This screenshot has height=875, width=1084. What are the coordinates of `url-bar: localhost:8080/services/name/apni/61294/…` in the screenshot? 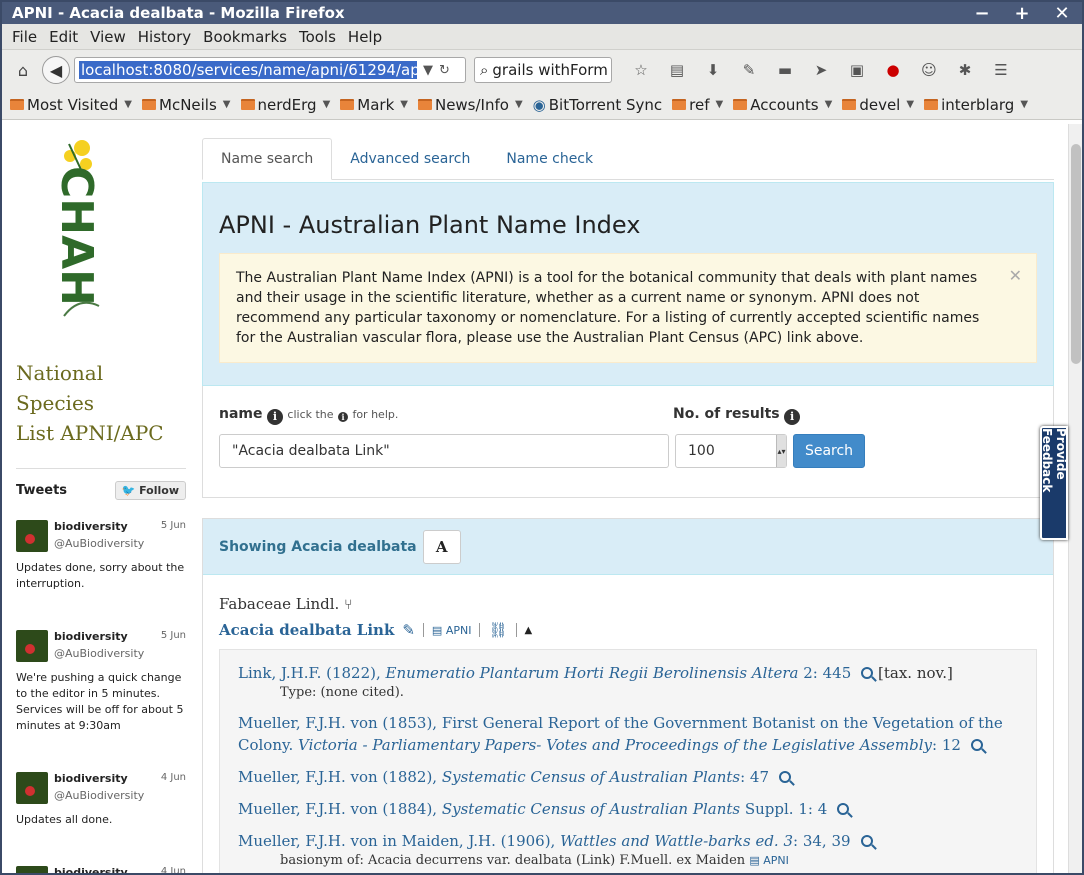 It's located at (270, 70).